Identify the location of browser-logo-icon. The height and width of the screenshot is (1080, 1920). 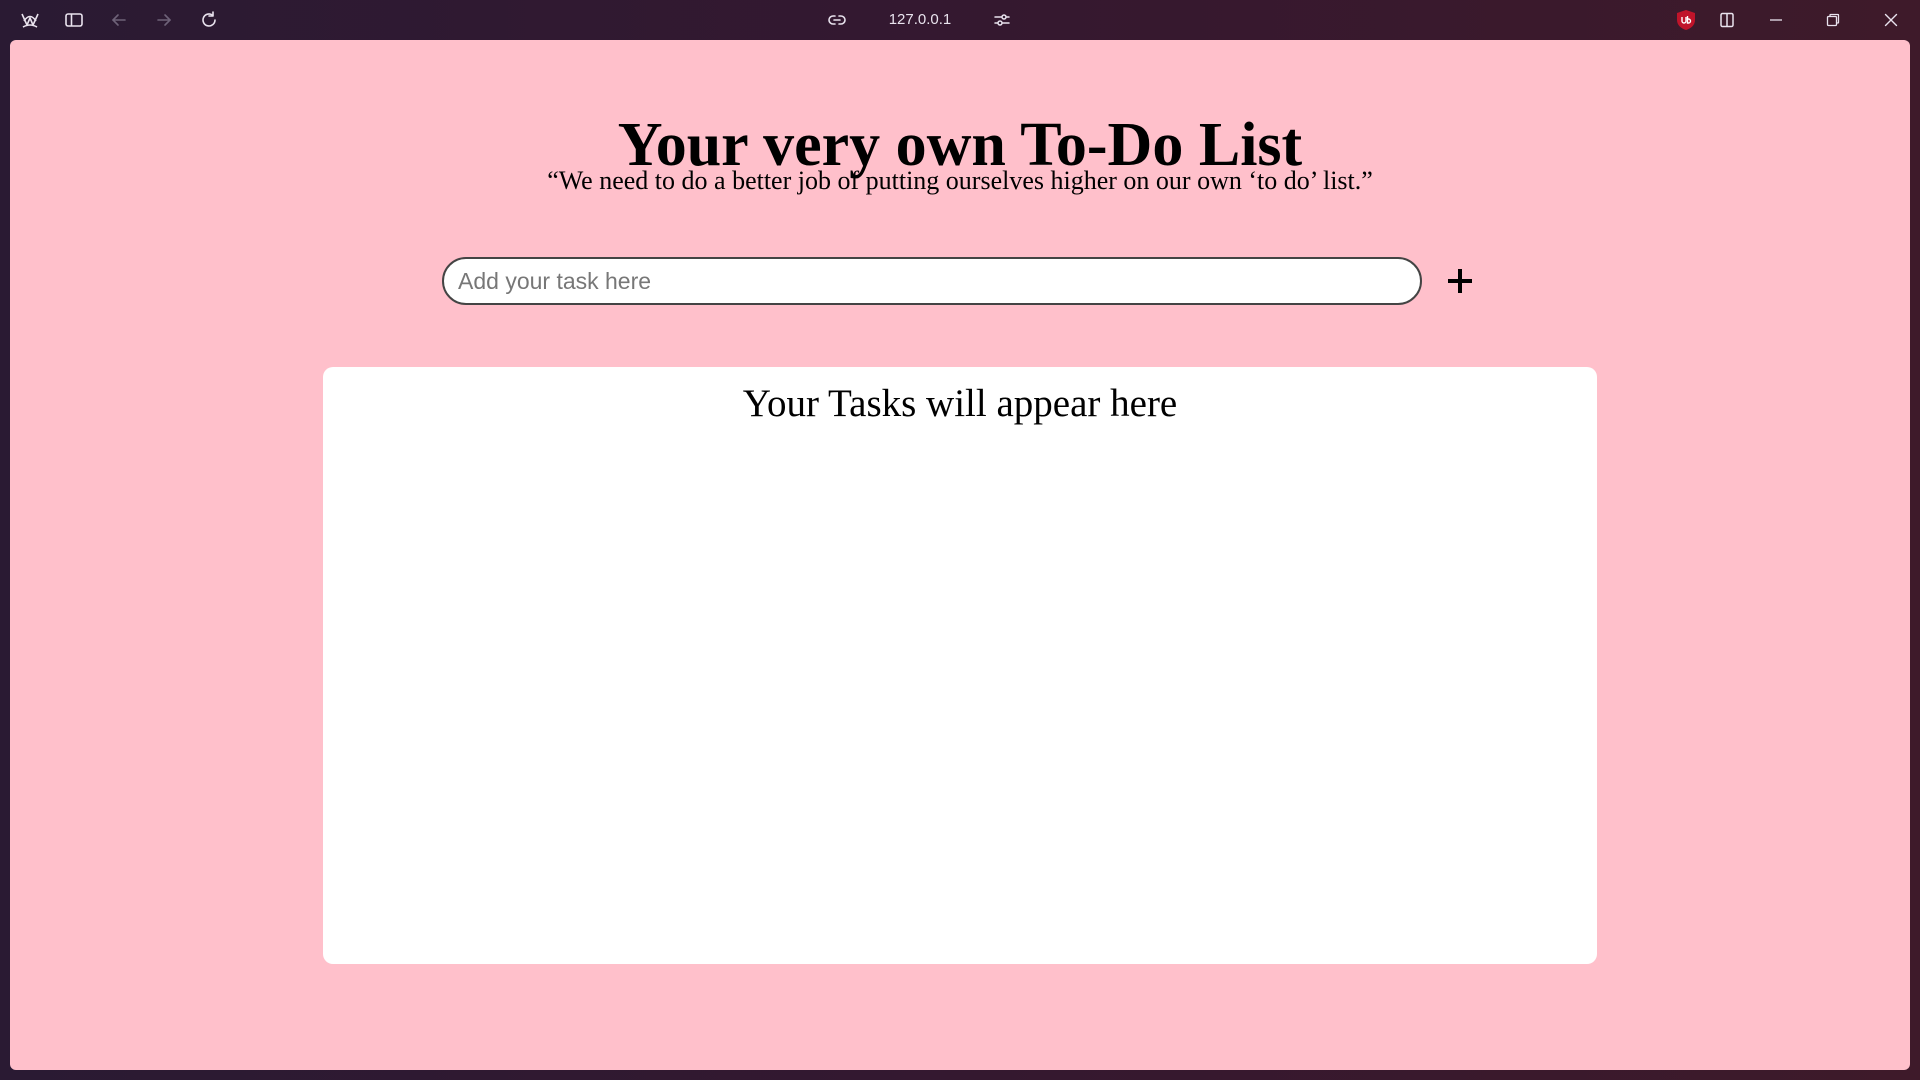
(30, 20).